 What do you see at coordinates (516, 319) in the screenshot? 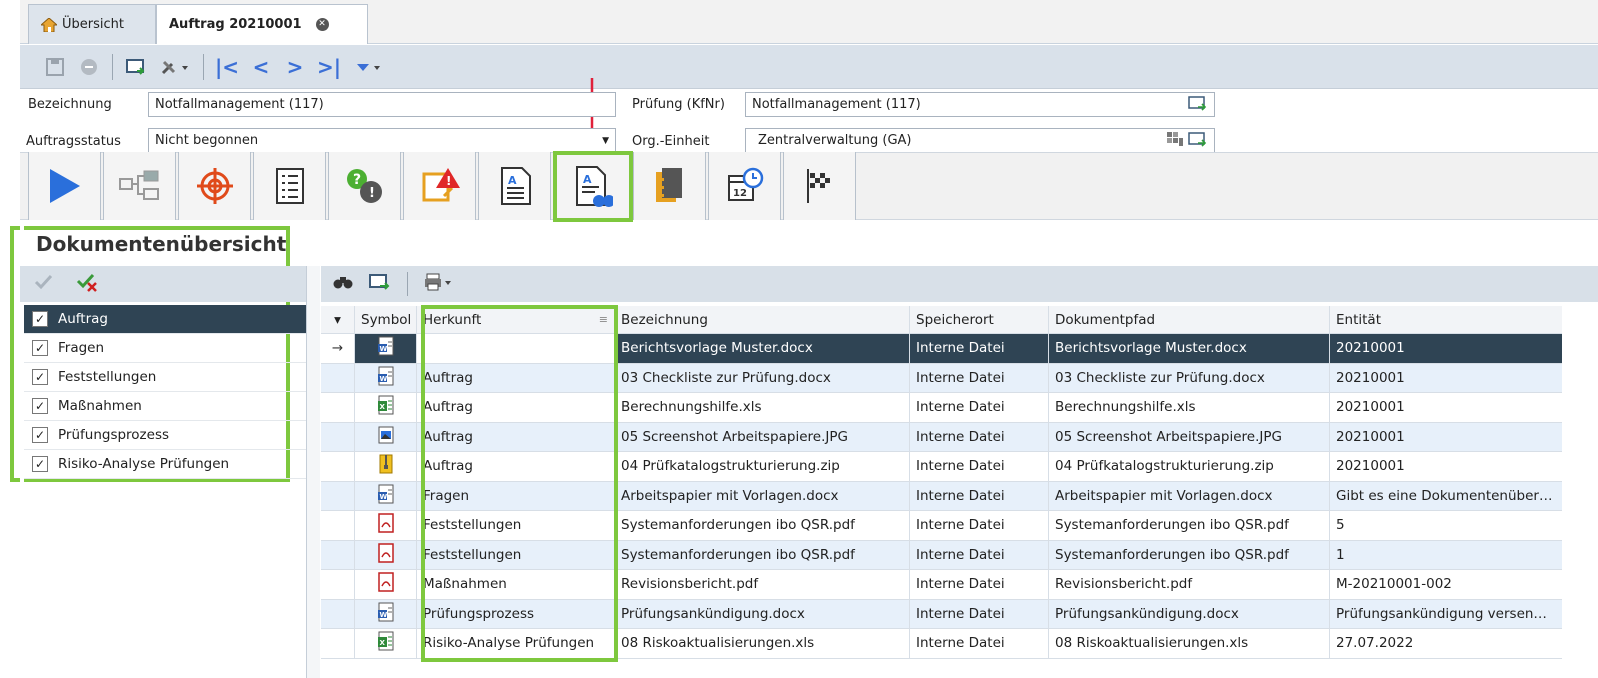
I see `column-header: Herkunft ≡` at bounding box center [516, 319].